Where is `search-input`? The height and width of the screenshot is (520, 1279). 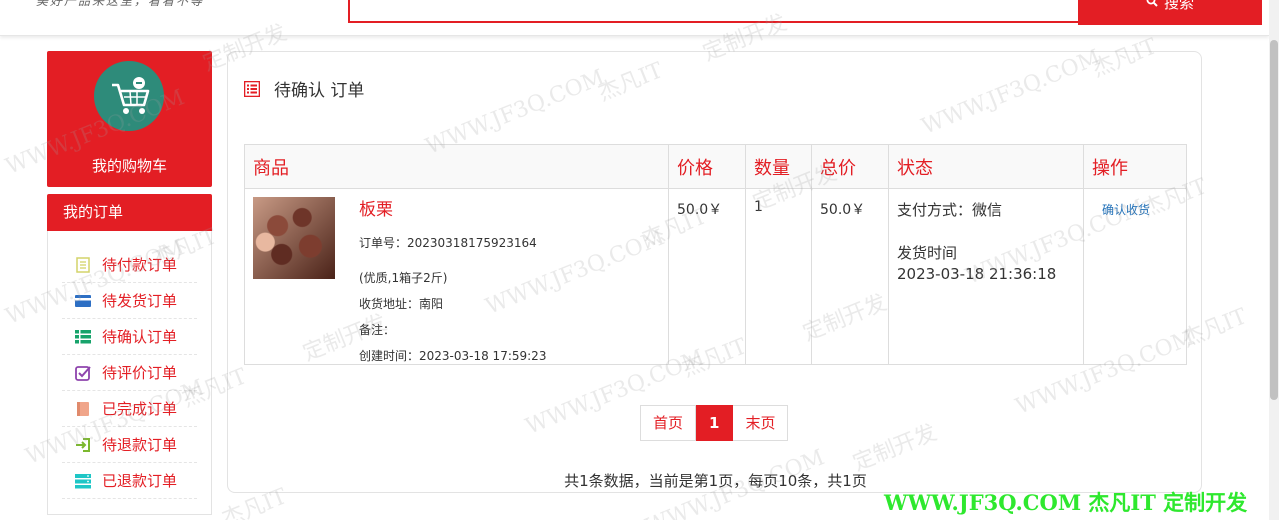
search-input is located at coordinates (714, 11).